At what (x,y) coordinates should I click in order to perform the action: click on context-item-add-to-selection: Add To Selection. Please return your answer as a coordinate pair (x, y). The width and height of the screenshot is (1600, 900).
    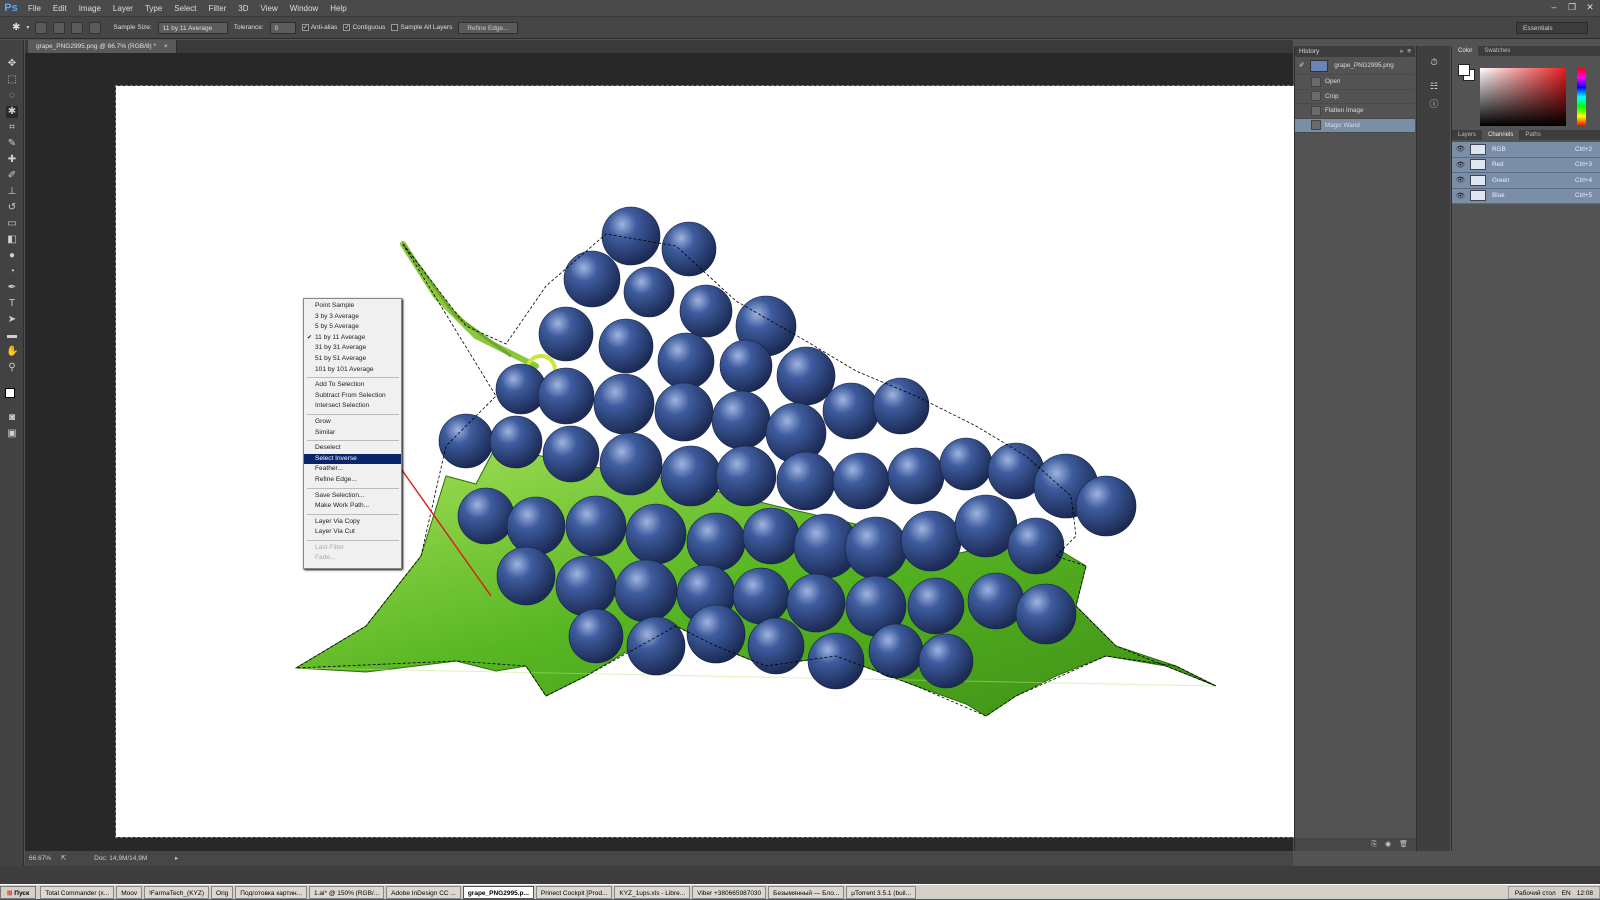
    Looking at the image, I should click on (352, 385).